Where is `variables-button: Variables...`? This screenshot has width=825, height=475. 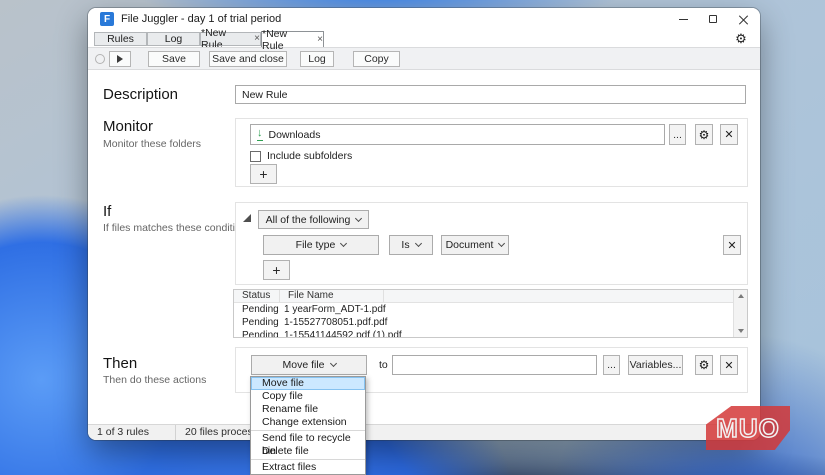 variables-button: Variables... is located at coordinates (655, 365).